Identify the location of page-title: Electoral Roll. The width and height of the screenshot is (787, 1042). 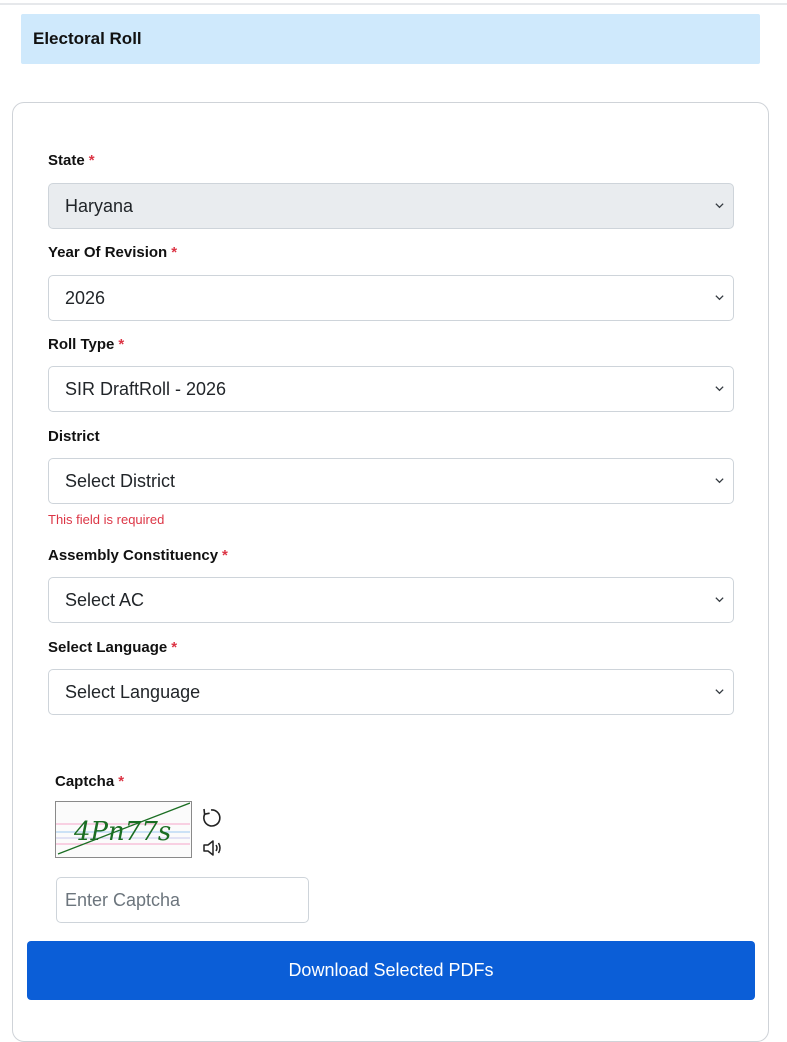
(87, 38).